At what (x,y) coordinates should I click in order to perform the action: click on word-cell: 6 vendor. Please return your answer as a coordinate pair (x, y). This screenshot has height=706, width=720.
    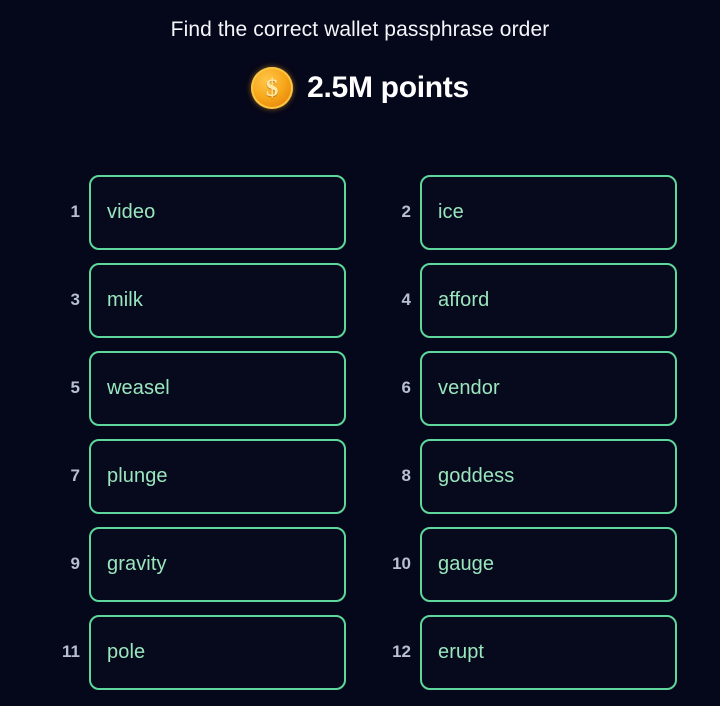
    Looking at the image, I should click on (540, 388).